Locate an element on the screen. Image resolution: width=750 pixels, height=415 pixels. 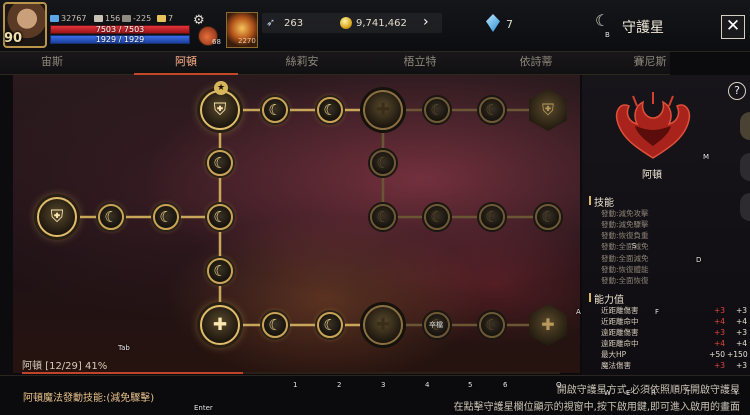
key-hint-5: 5 is located at coordinates (470, 385).